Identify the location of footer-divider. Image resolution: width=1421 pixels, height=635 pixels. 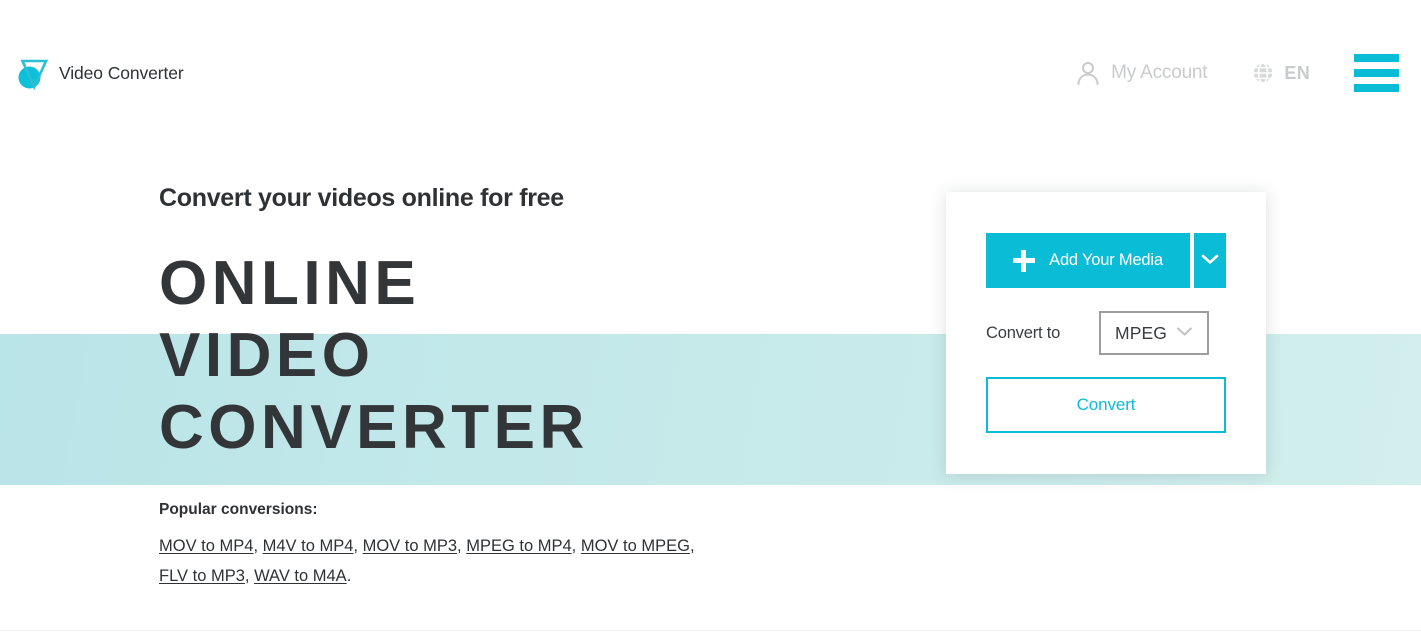
(710, 630).